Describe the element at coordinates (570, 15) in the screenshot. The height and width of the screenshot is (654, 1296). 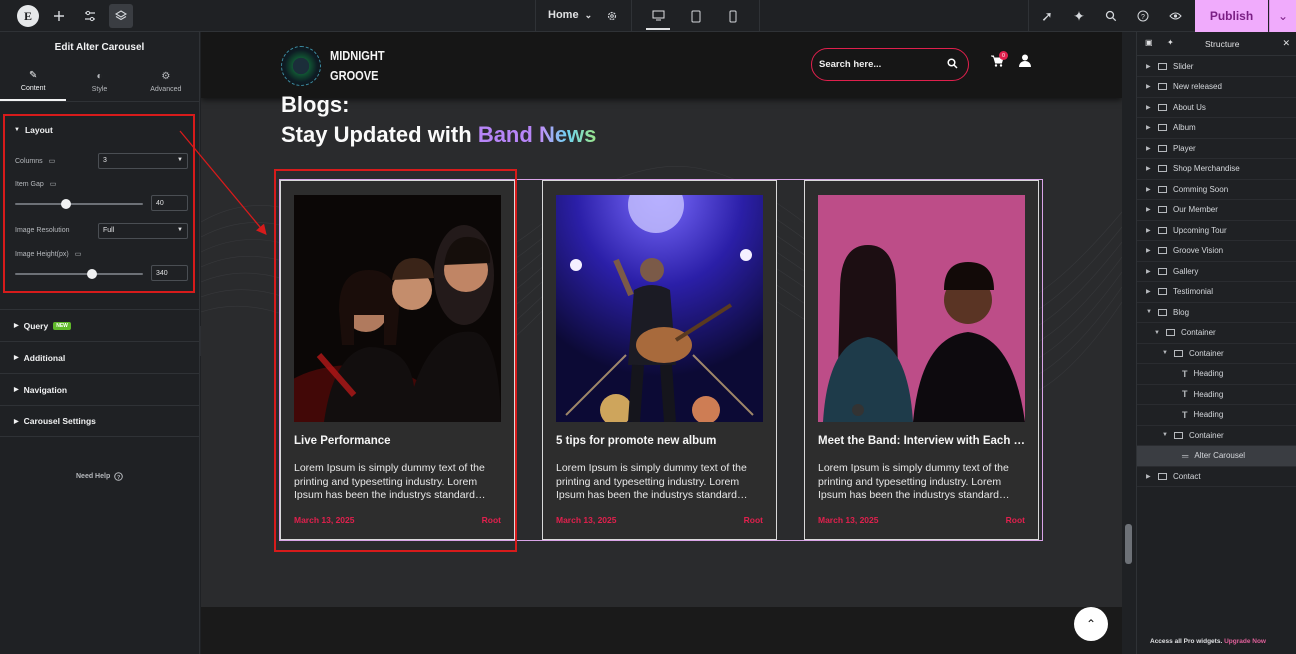
I see `page-selector: Home ⌄` at that location.